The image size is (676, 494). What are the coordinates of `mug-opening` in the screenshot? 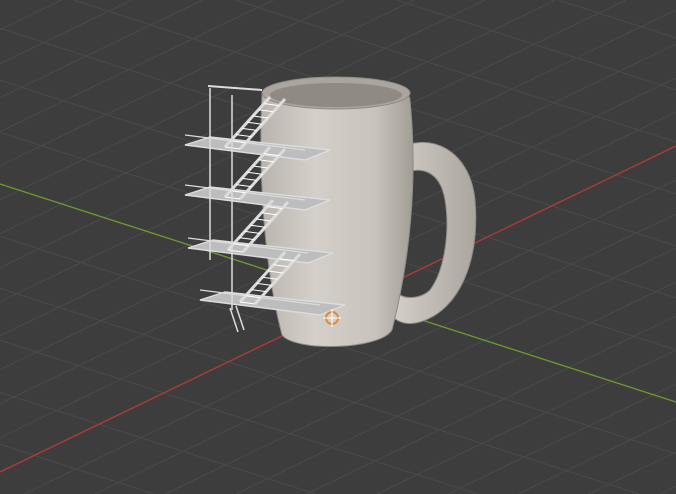 It's located at (336, 95).